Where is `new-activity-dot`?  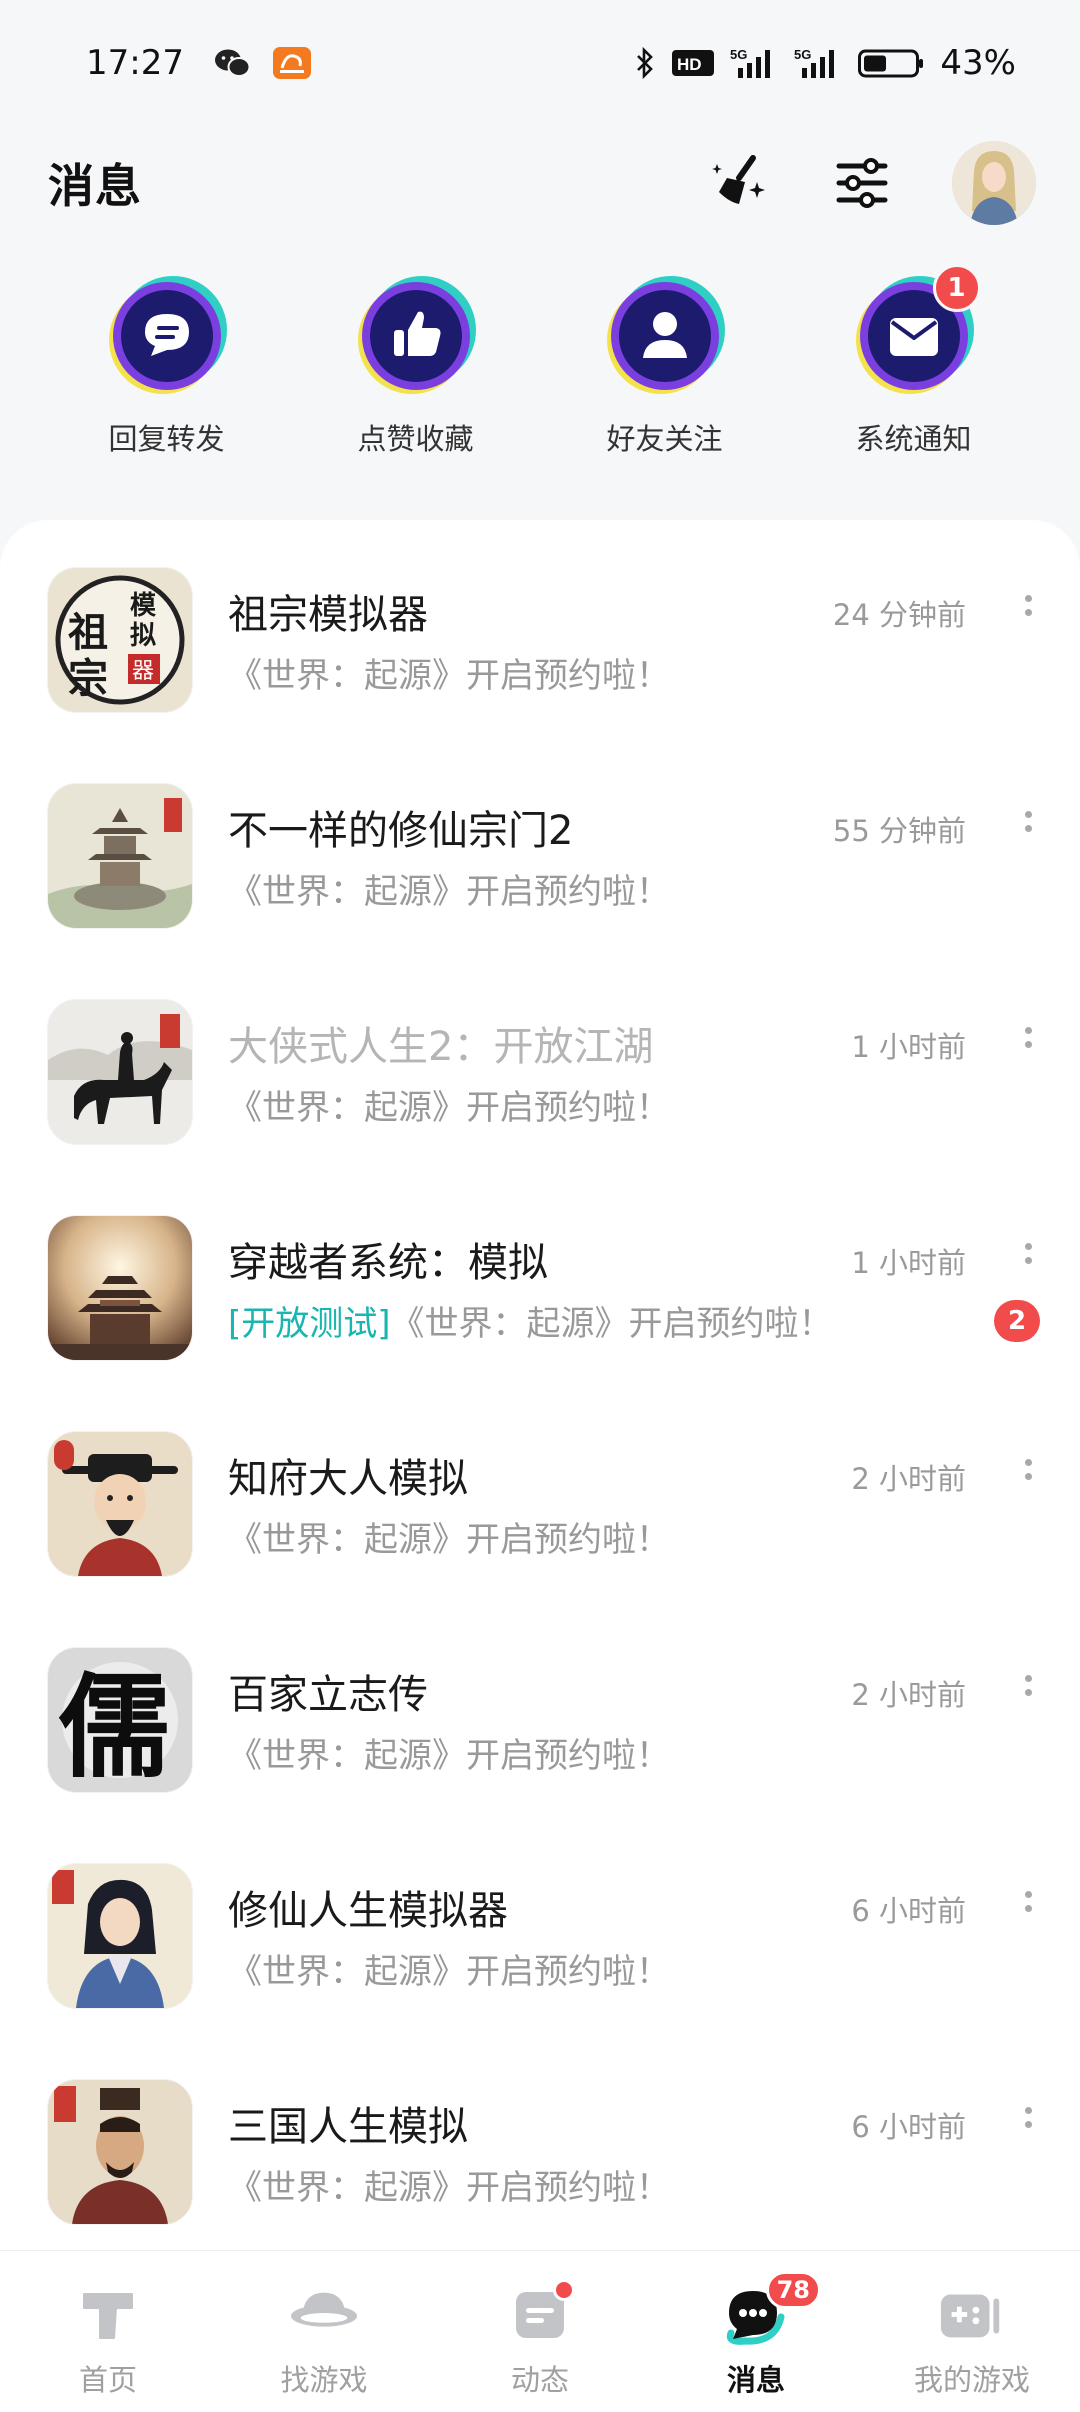
new-activity-dot is located at coordinates (564, 2290).